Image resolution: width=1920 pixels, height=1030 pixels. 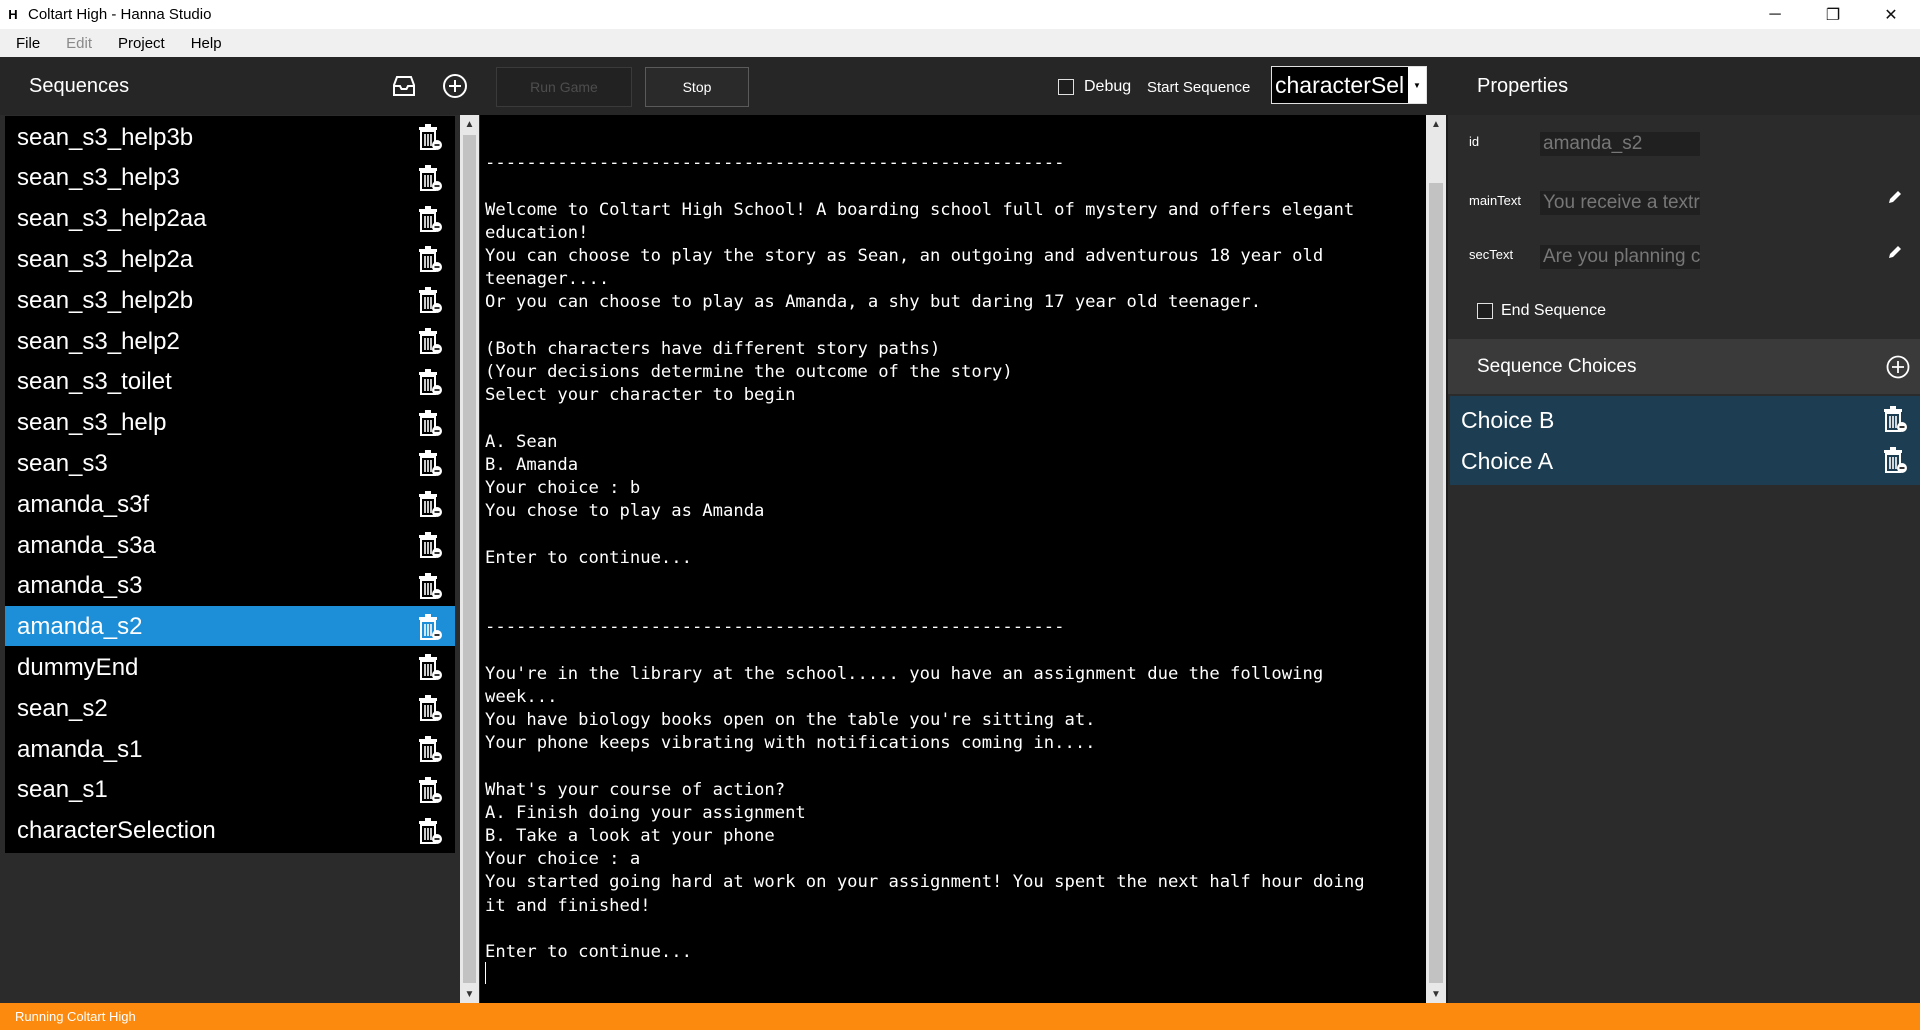 I want to click on scroll-up-arrow: ▲, so click(x=469, y=124).